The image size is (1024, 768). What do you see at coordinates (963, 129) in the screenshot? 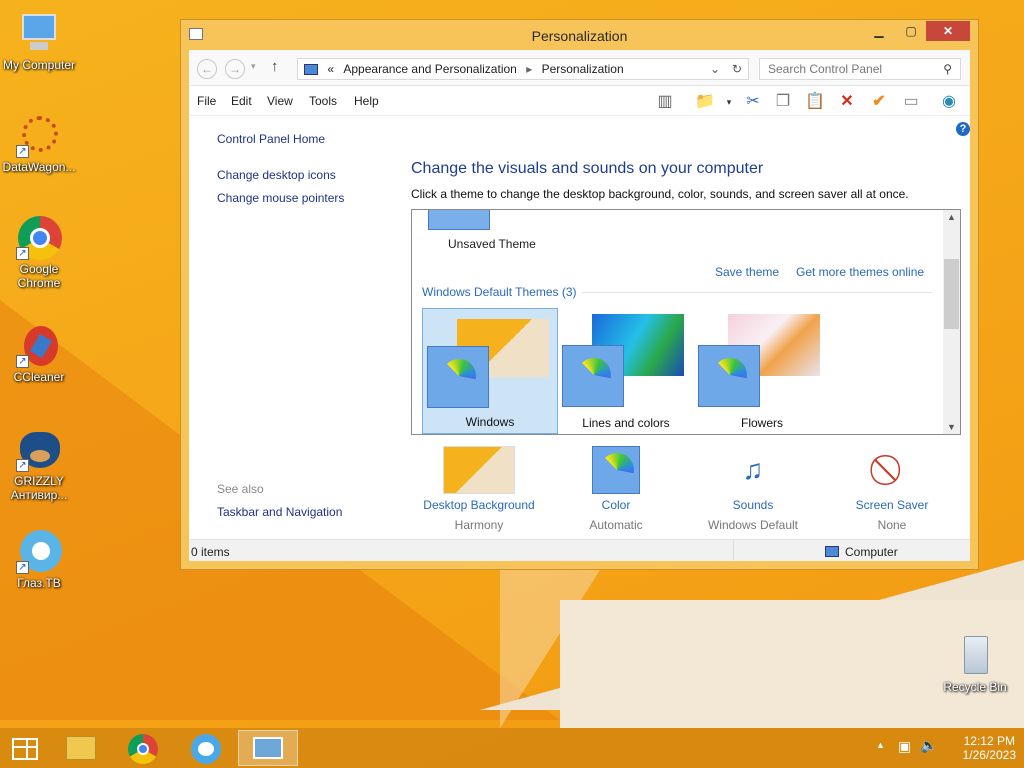
I see `help-icon: ?` at bounding box center [963, 129].